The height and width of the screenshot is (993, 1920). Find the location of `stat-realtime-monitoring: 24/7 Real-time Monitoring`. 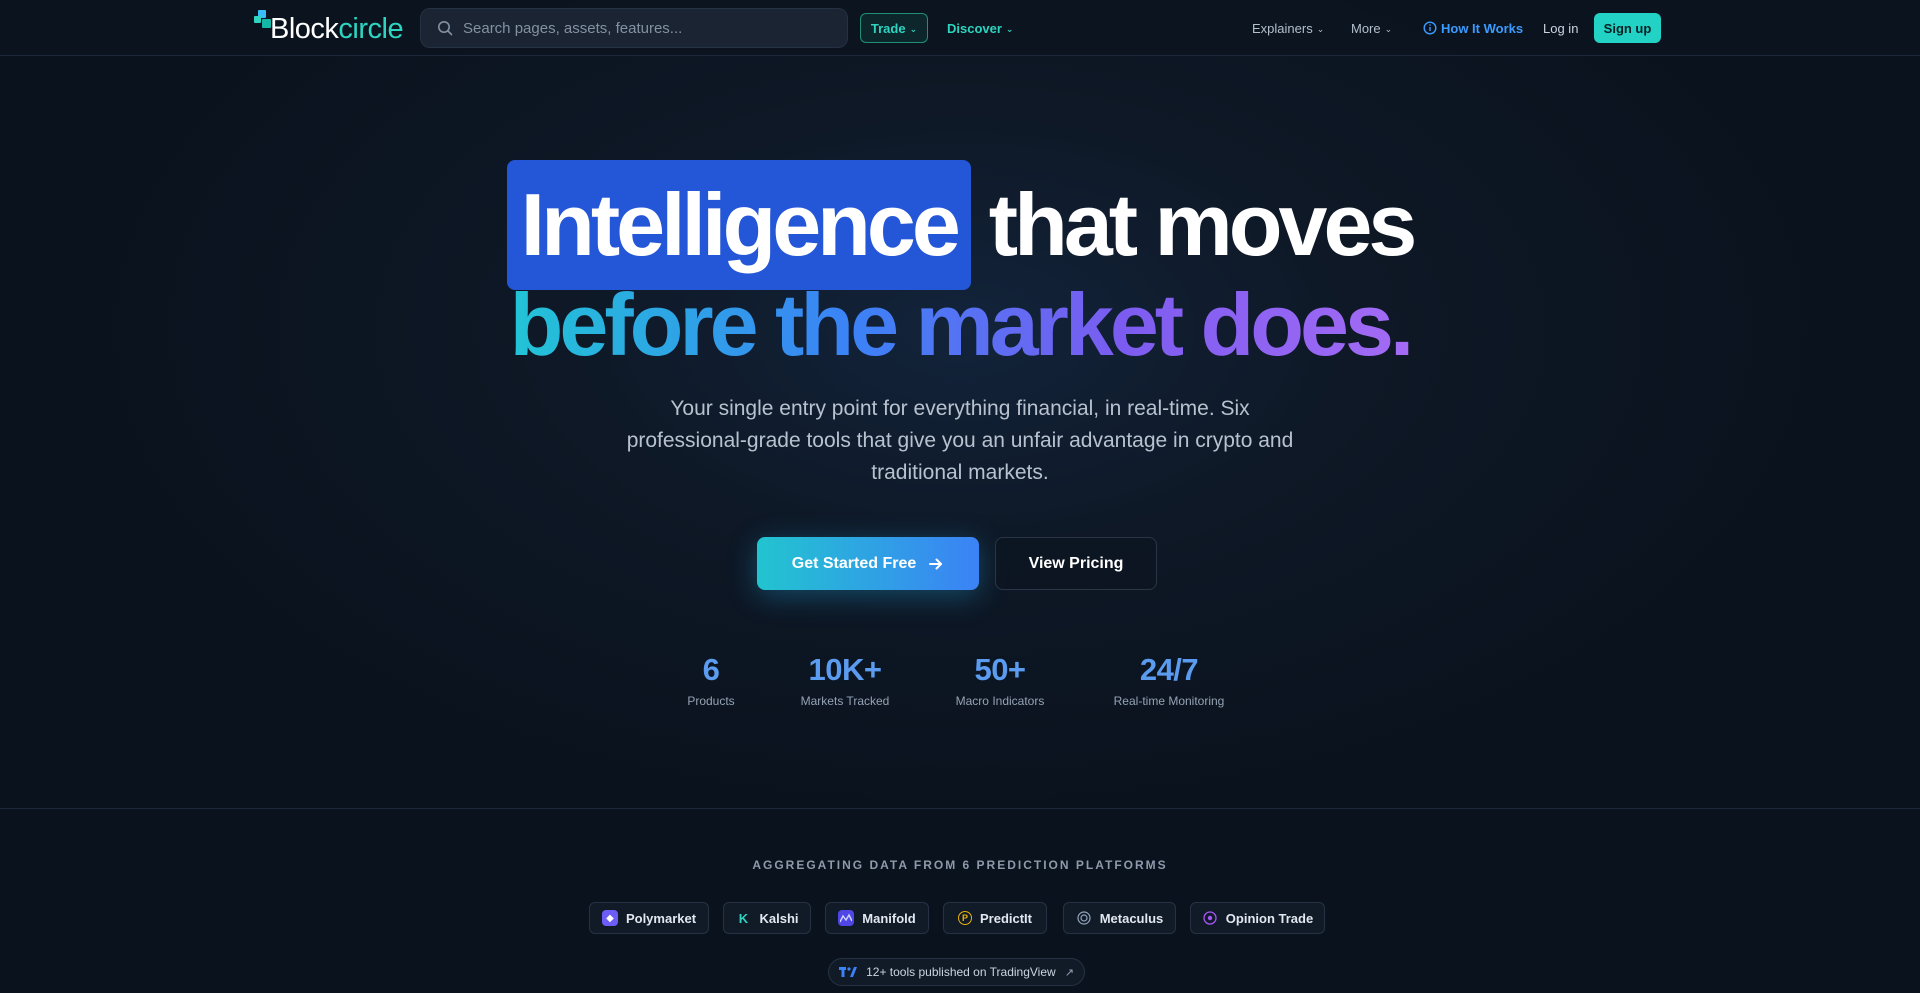

stat-realtime-monitoring: 24/7 Real-time Monitoring is located at coordinates (1169, 679).